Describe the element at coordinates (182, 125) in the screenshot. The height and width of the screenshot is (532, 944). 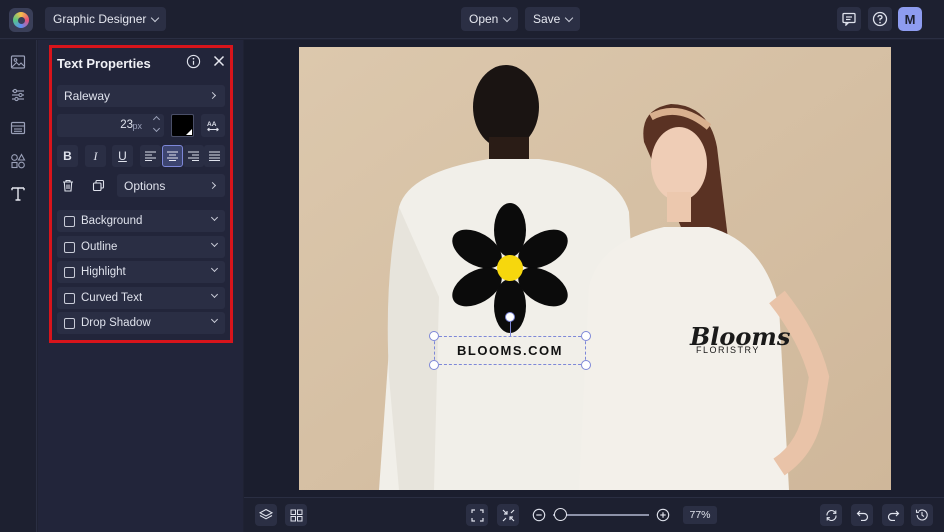
I see `text-color-swatch` at that location.